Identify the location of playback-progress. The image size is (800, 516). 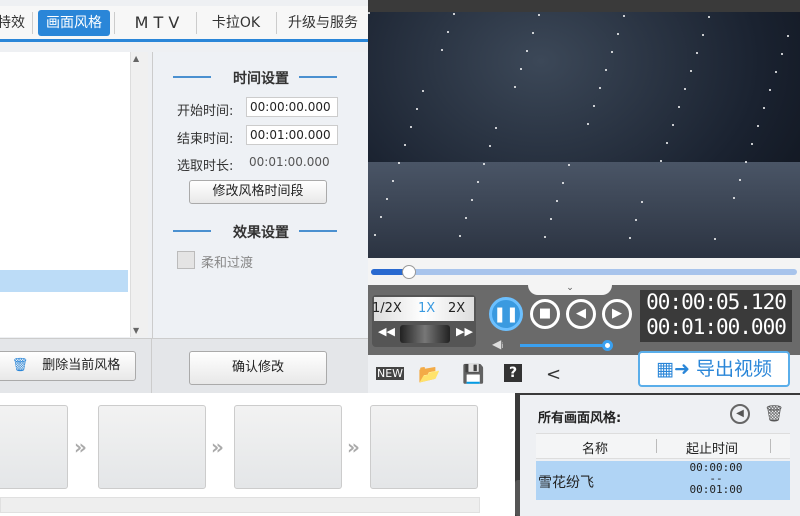
(584, 272).